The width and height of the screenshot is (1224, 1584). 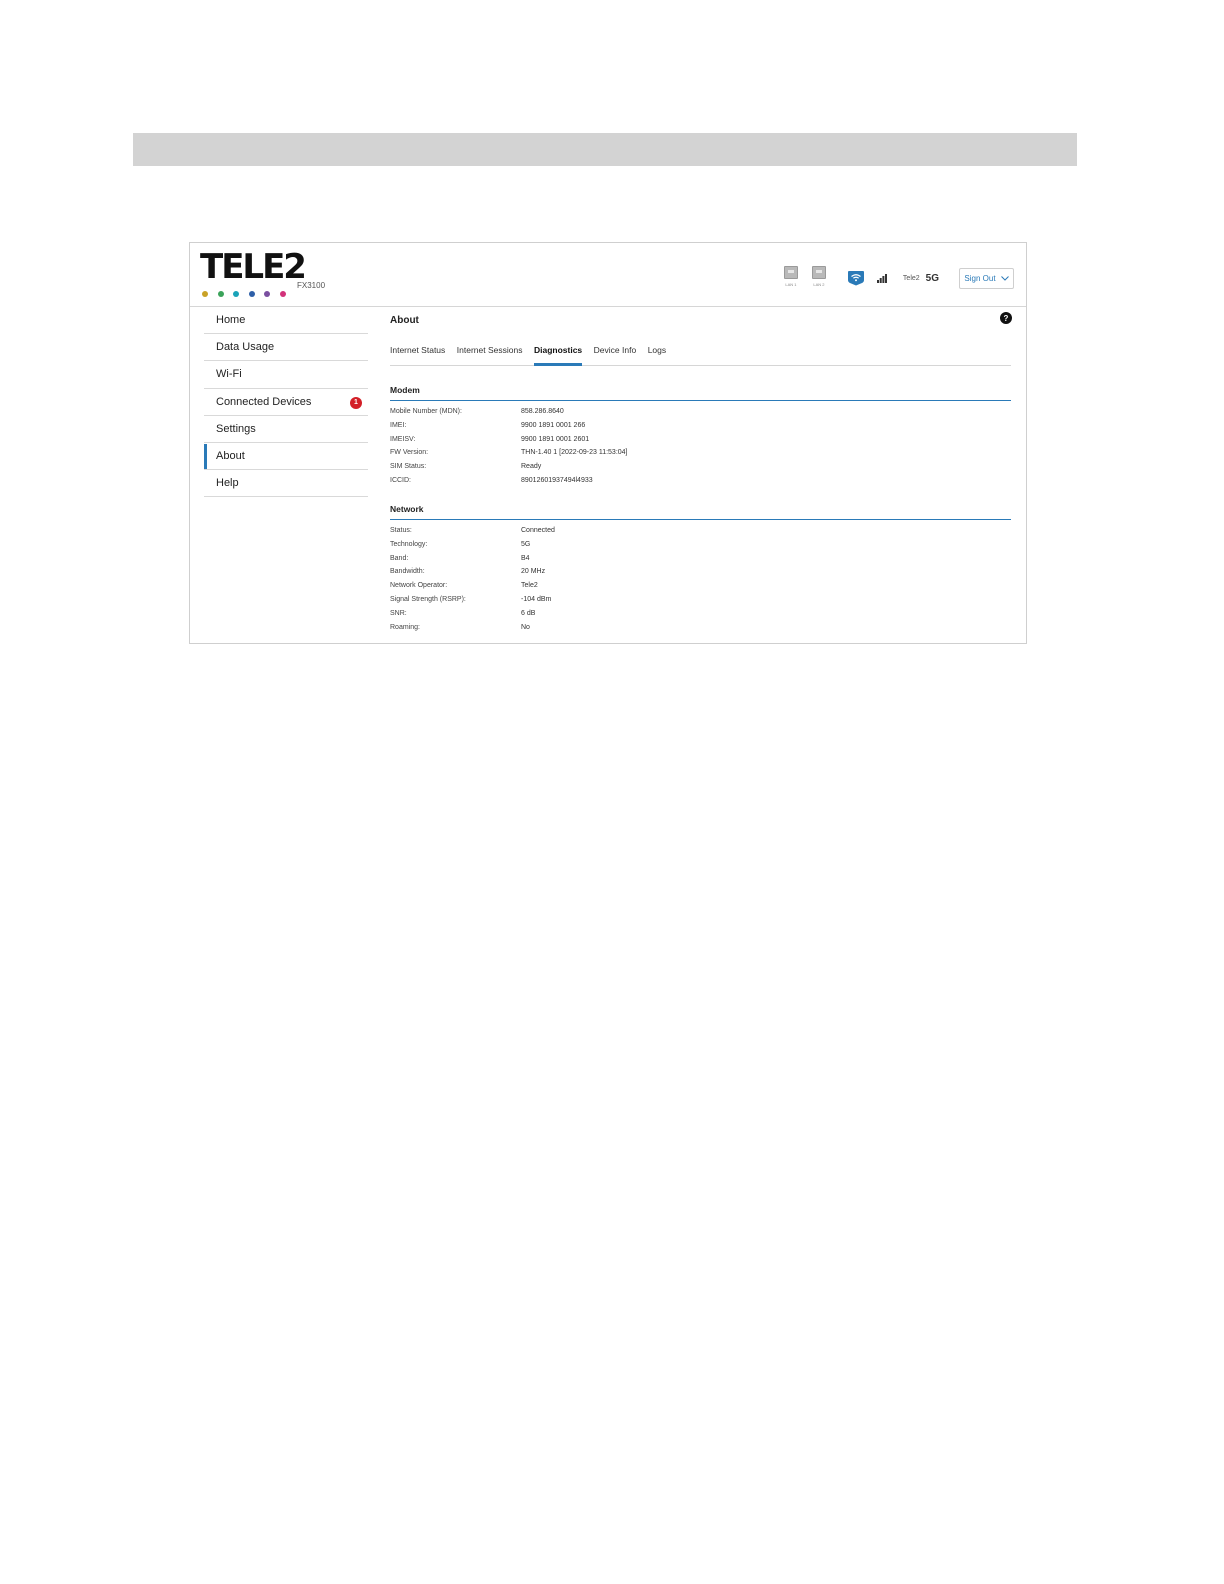 I want to click on field-label: Network Operator:, so click(x=419, y=586).